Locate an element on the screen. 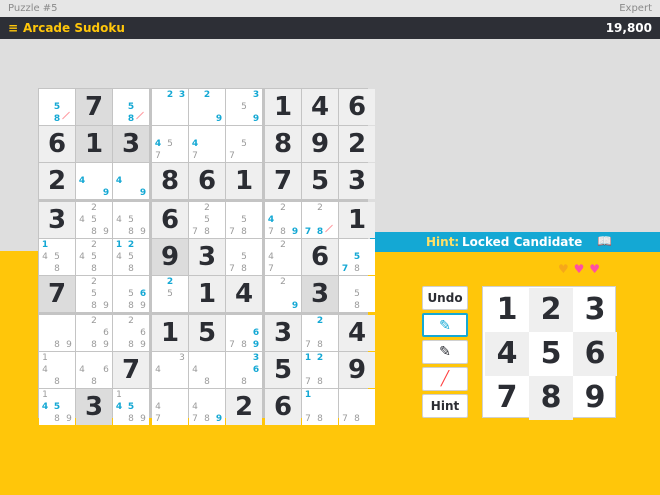 This screenshot has height=495, width=660. grid-cell: 24 789 is located at coordinates (283, 220).